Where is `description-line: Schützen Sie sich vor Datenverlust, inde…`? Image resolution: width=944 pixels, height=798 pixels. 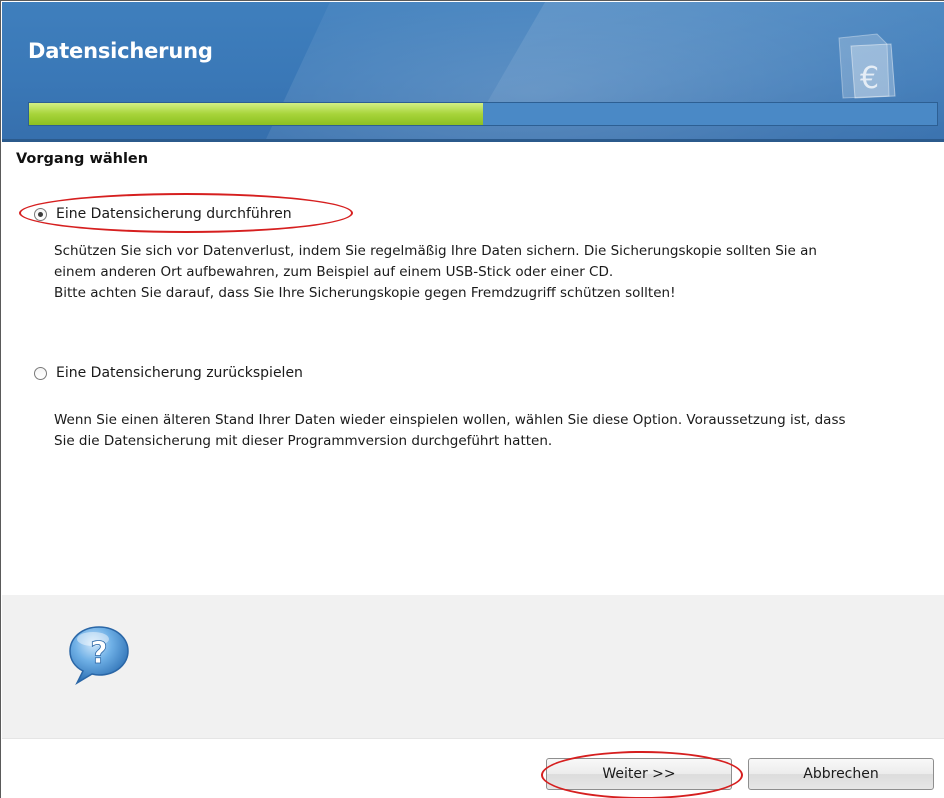
description-line: Schützen Sie sich vor Datenverlust, inde… is located at coordinates (435, 251).